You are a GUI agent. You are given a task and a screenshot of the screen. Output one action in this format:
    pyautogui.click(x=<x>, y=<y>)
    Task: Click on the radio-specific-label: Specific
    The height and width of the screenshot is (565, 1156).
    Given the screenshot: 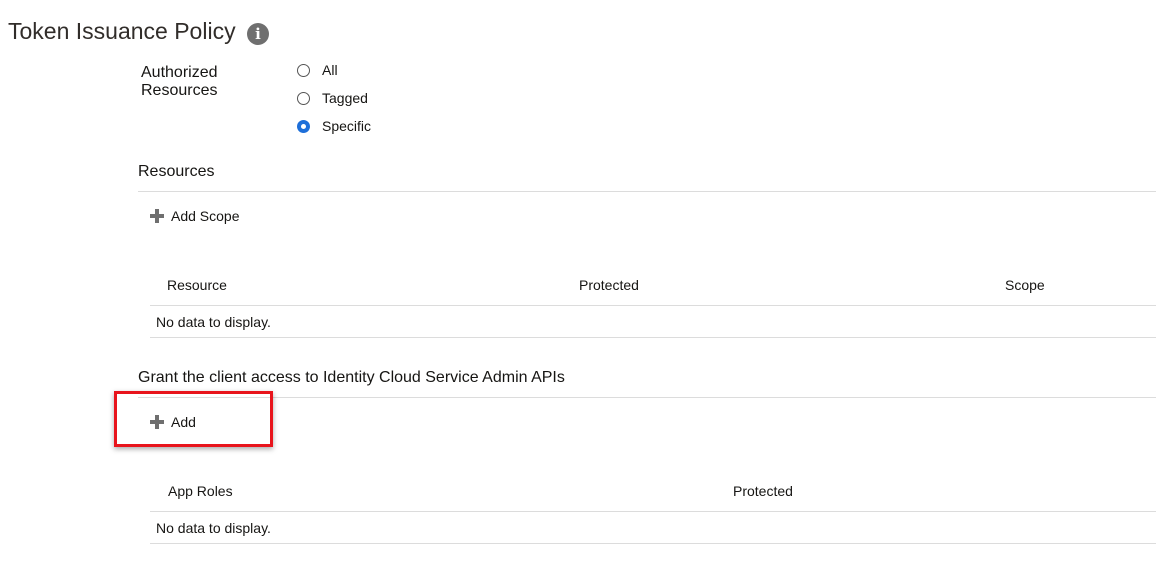 What is the action you would take?
    pyautogui.click(x=346, y=126)
    